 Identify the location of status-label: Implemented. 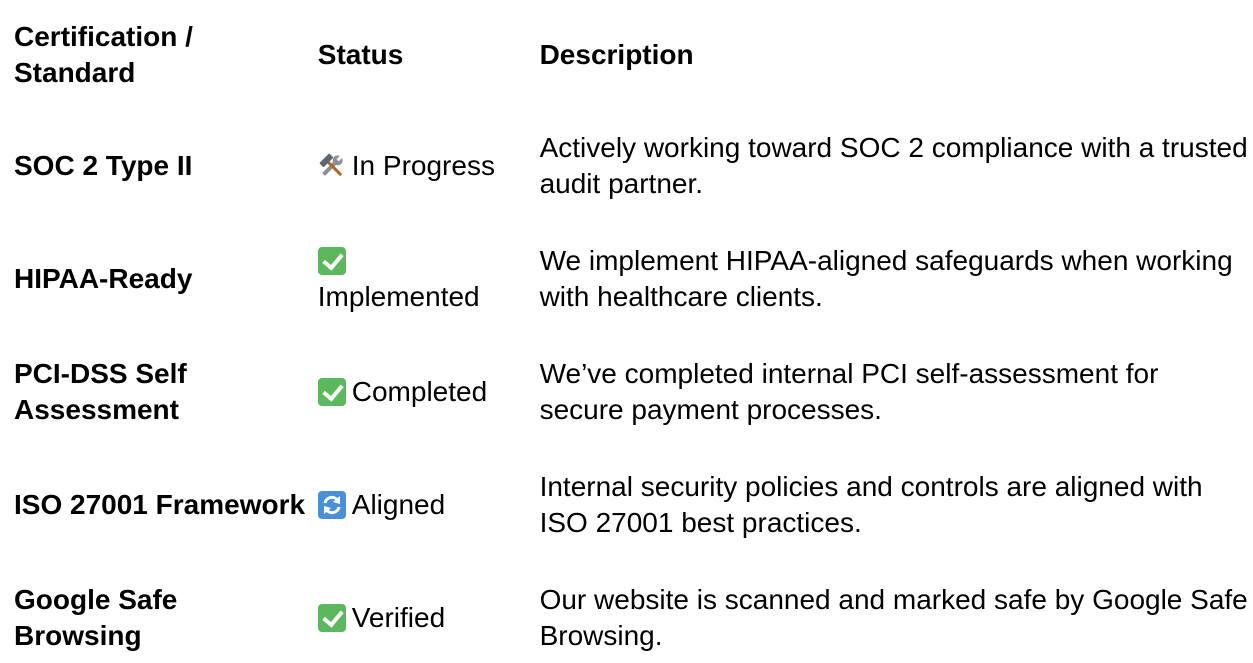
(398, 296).